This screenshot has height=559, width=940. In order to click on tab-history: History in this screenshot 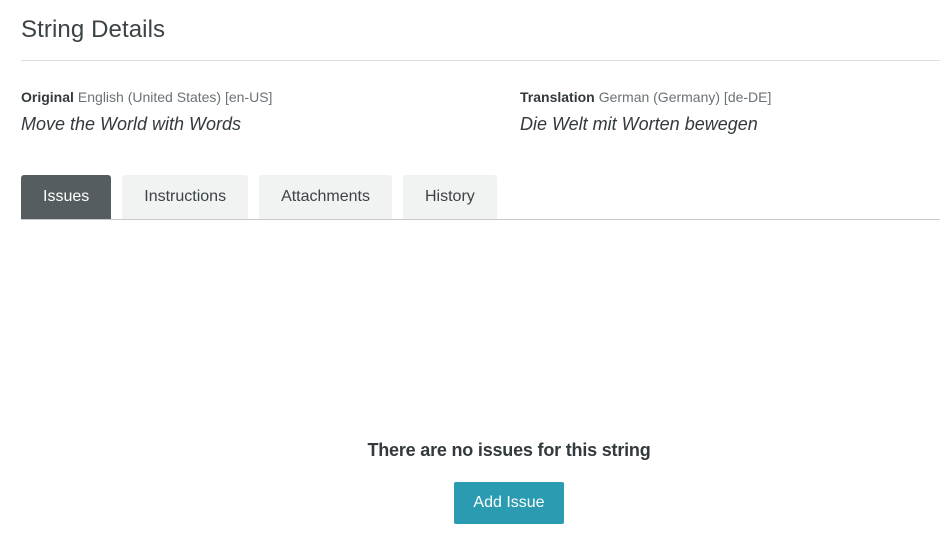, I will do `click(450, 197)`.